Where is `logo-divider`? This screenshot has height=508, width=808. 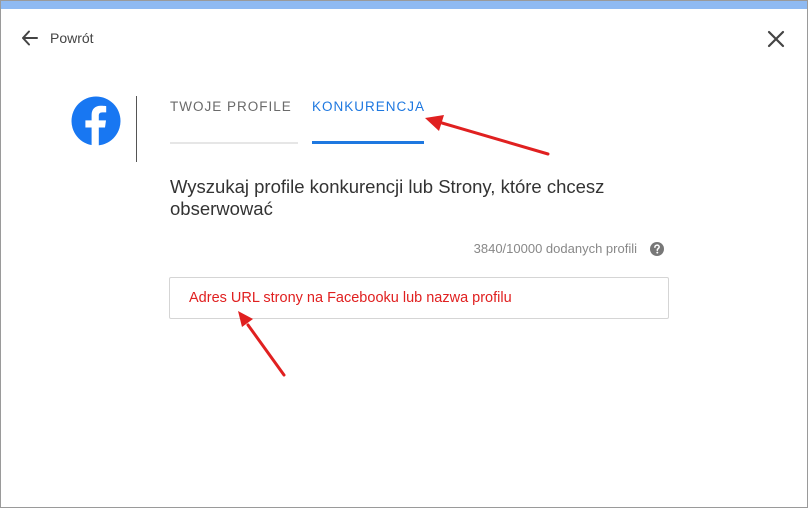
logo-divider is located at coordinates (136, 129).